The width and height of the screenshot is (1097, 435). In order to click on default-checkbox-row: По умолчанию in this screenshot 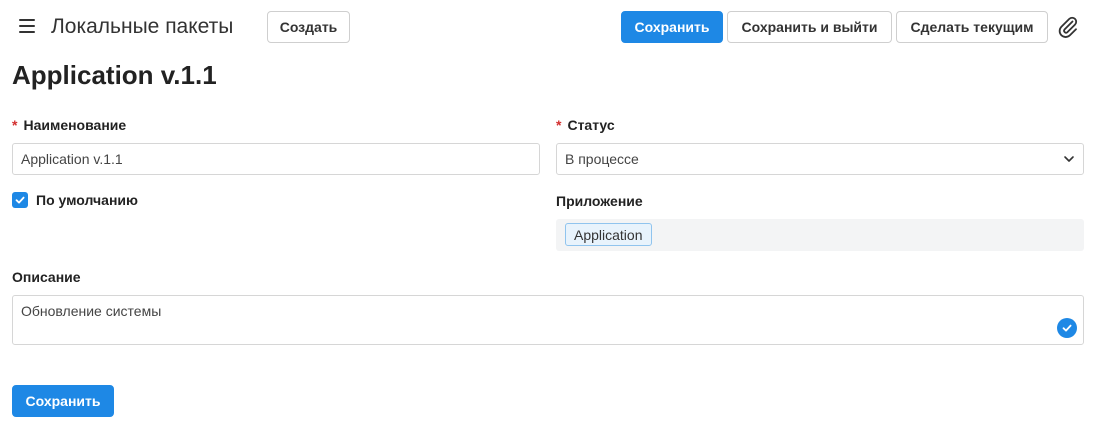, I will do `click(75, 200)`.